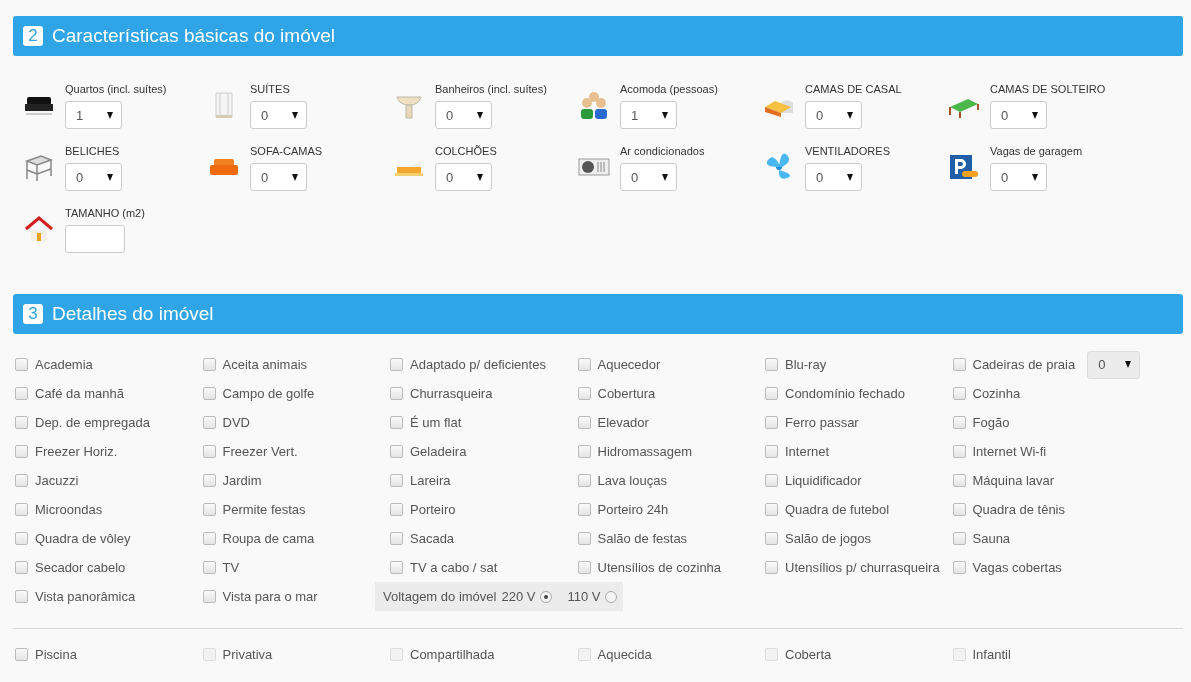  What do you see at coordinates (270, 596) in the screenshot?
I see `checkbox-label: Vista para o mar` at bounding box center [270, 596].